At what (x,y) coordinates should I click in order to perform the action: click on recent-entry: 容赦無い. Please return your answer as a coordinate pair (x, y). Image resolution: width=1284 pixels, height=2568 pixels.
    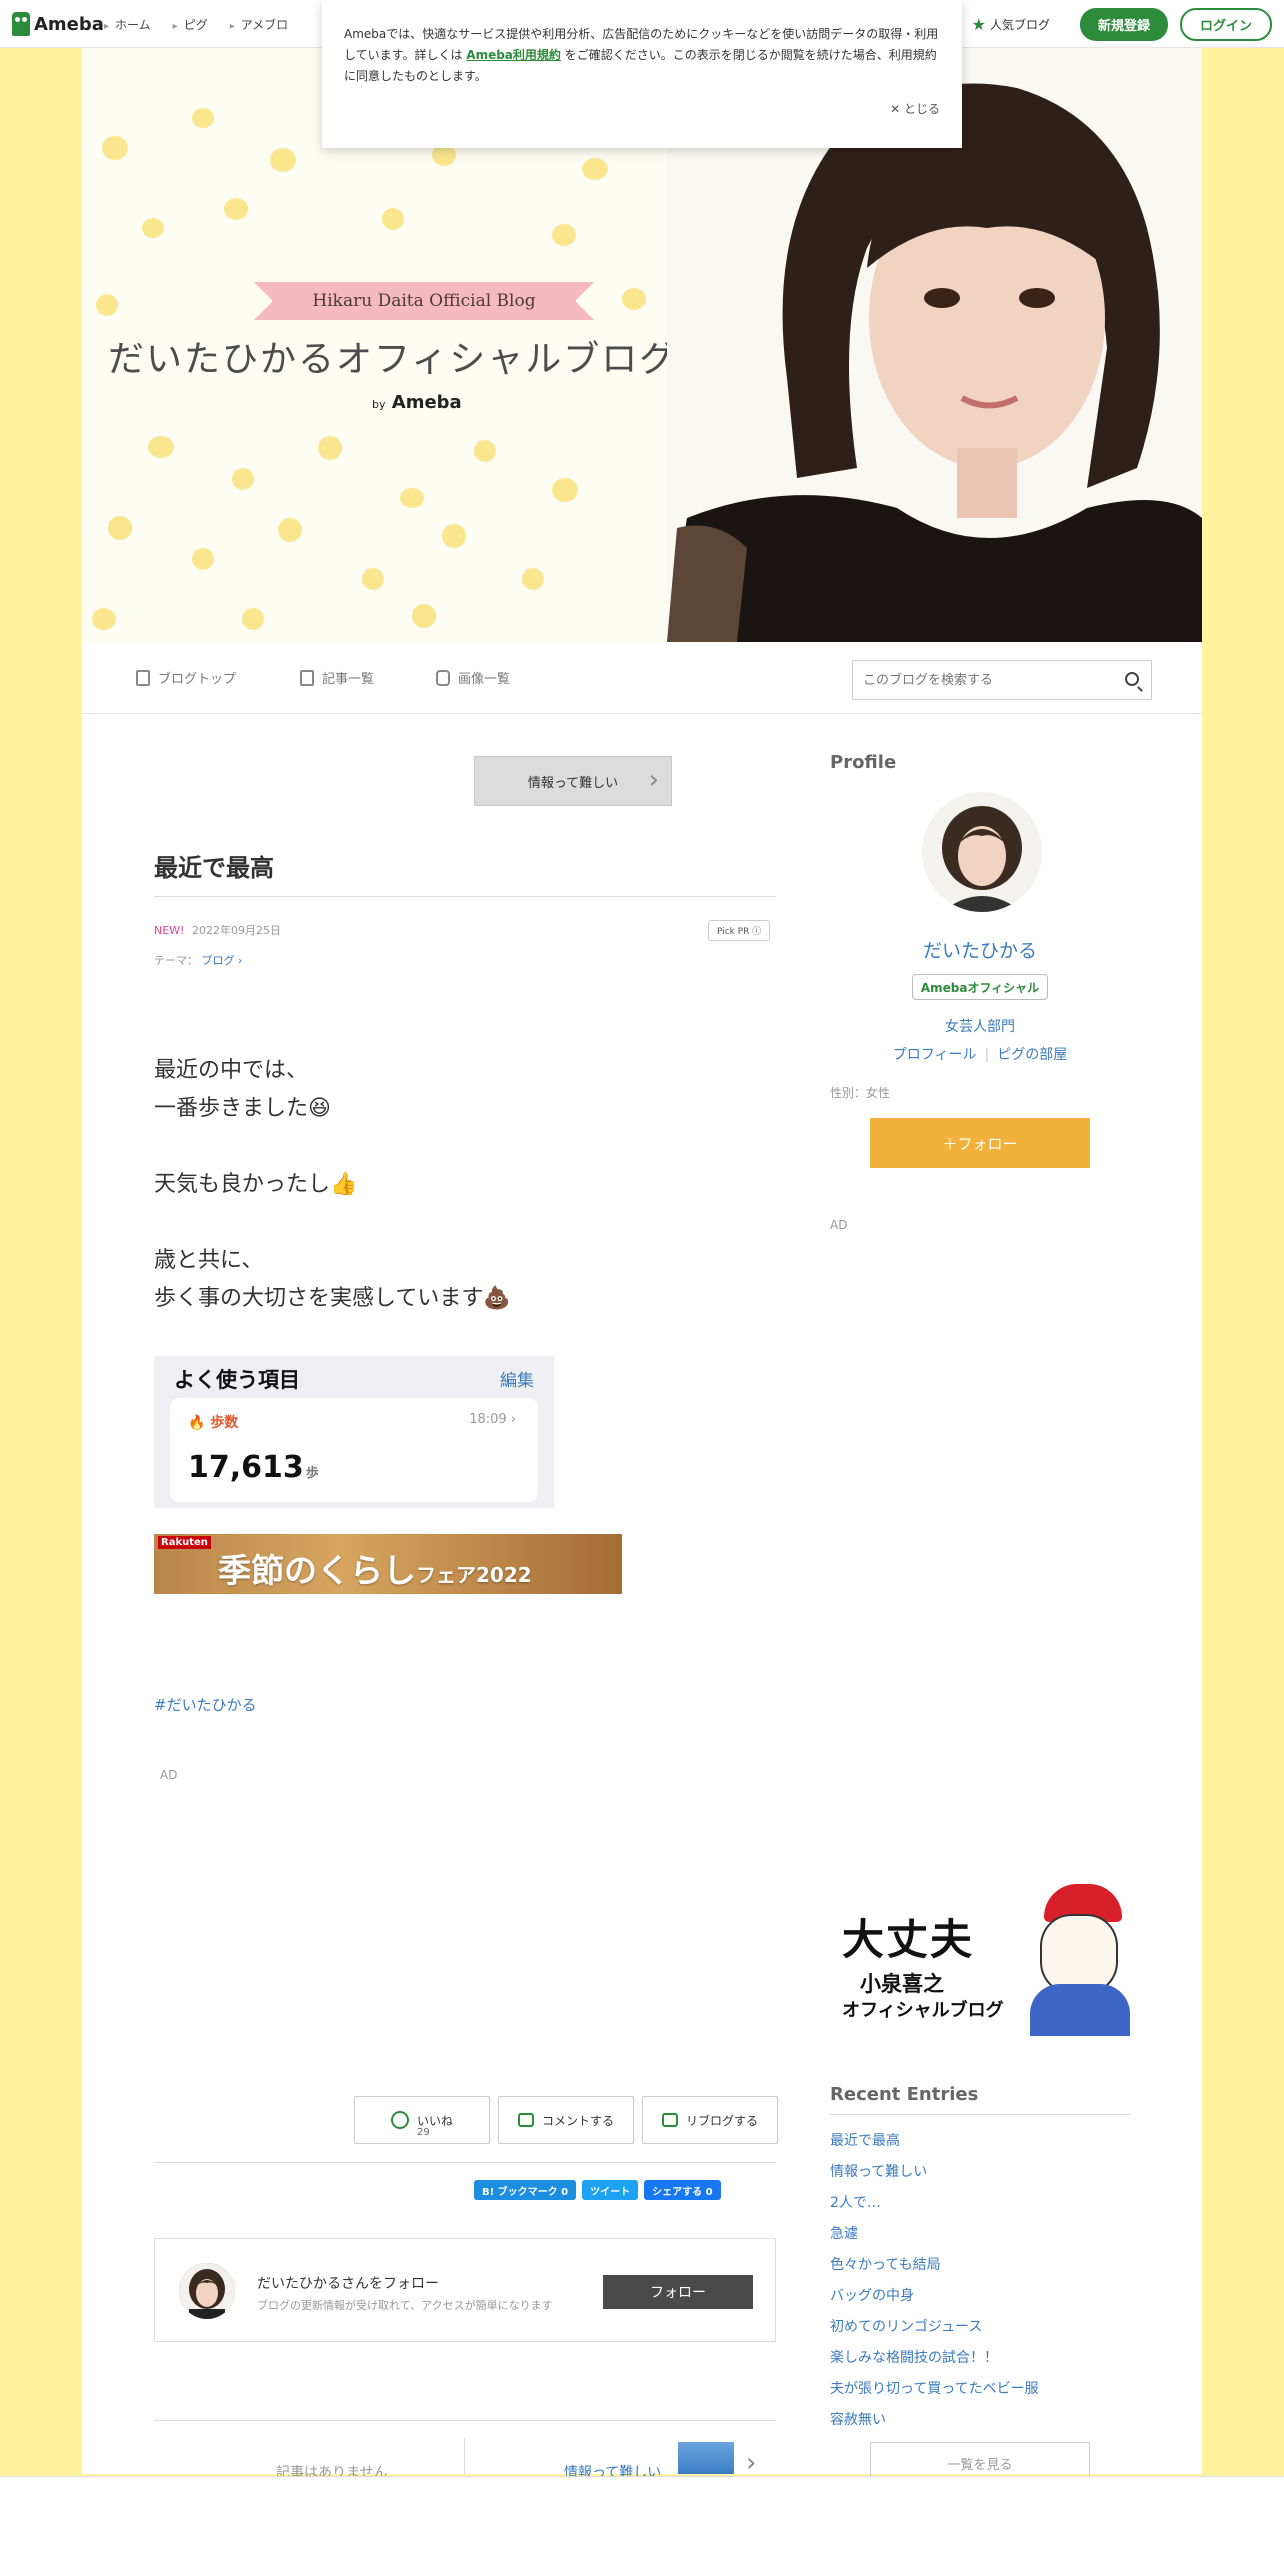
    Looking at the image, I should click on (934, 2420).